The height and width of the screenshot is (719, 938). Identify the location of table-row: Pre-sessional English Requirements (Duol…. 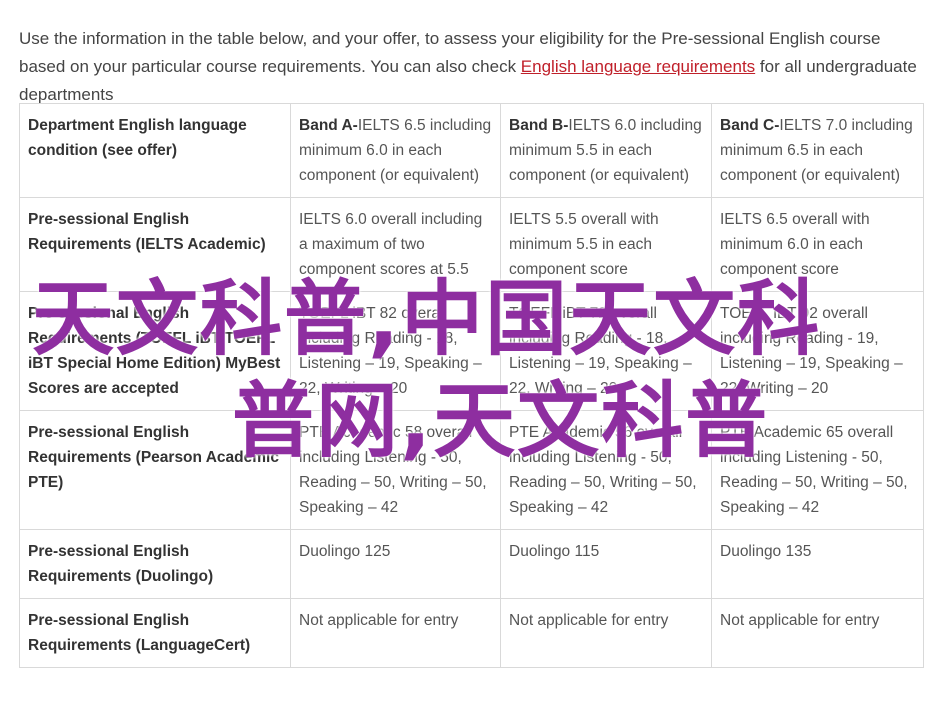
(471, 564).